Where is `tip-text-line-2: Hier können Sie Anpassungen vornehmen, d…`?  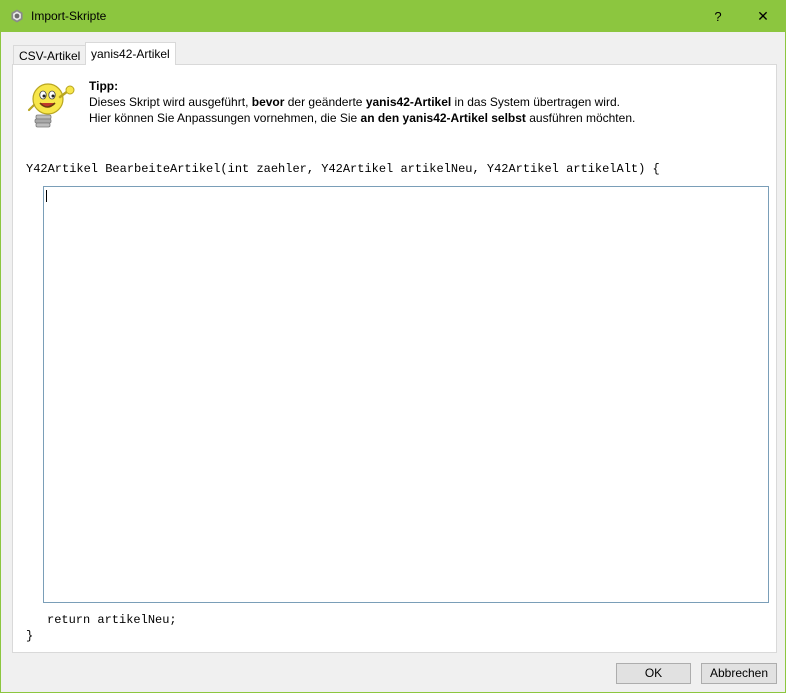
tip-text-line-2: Hier können Sie Anpassungen vornehmen, d… is located at coordinates (362, 118).